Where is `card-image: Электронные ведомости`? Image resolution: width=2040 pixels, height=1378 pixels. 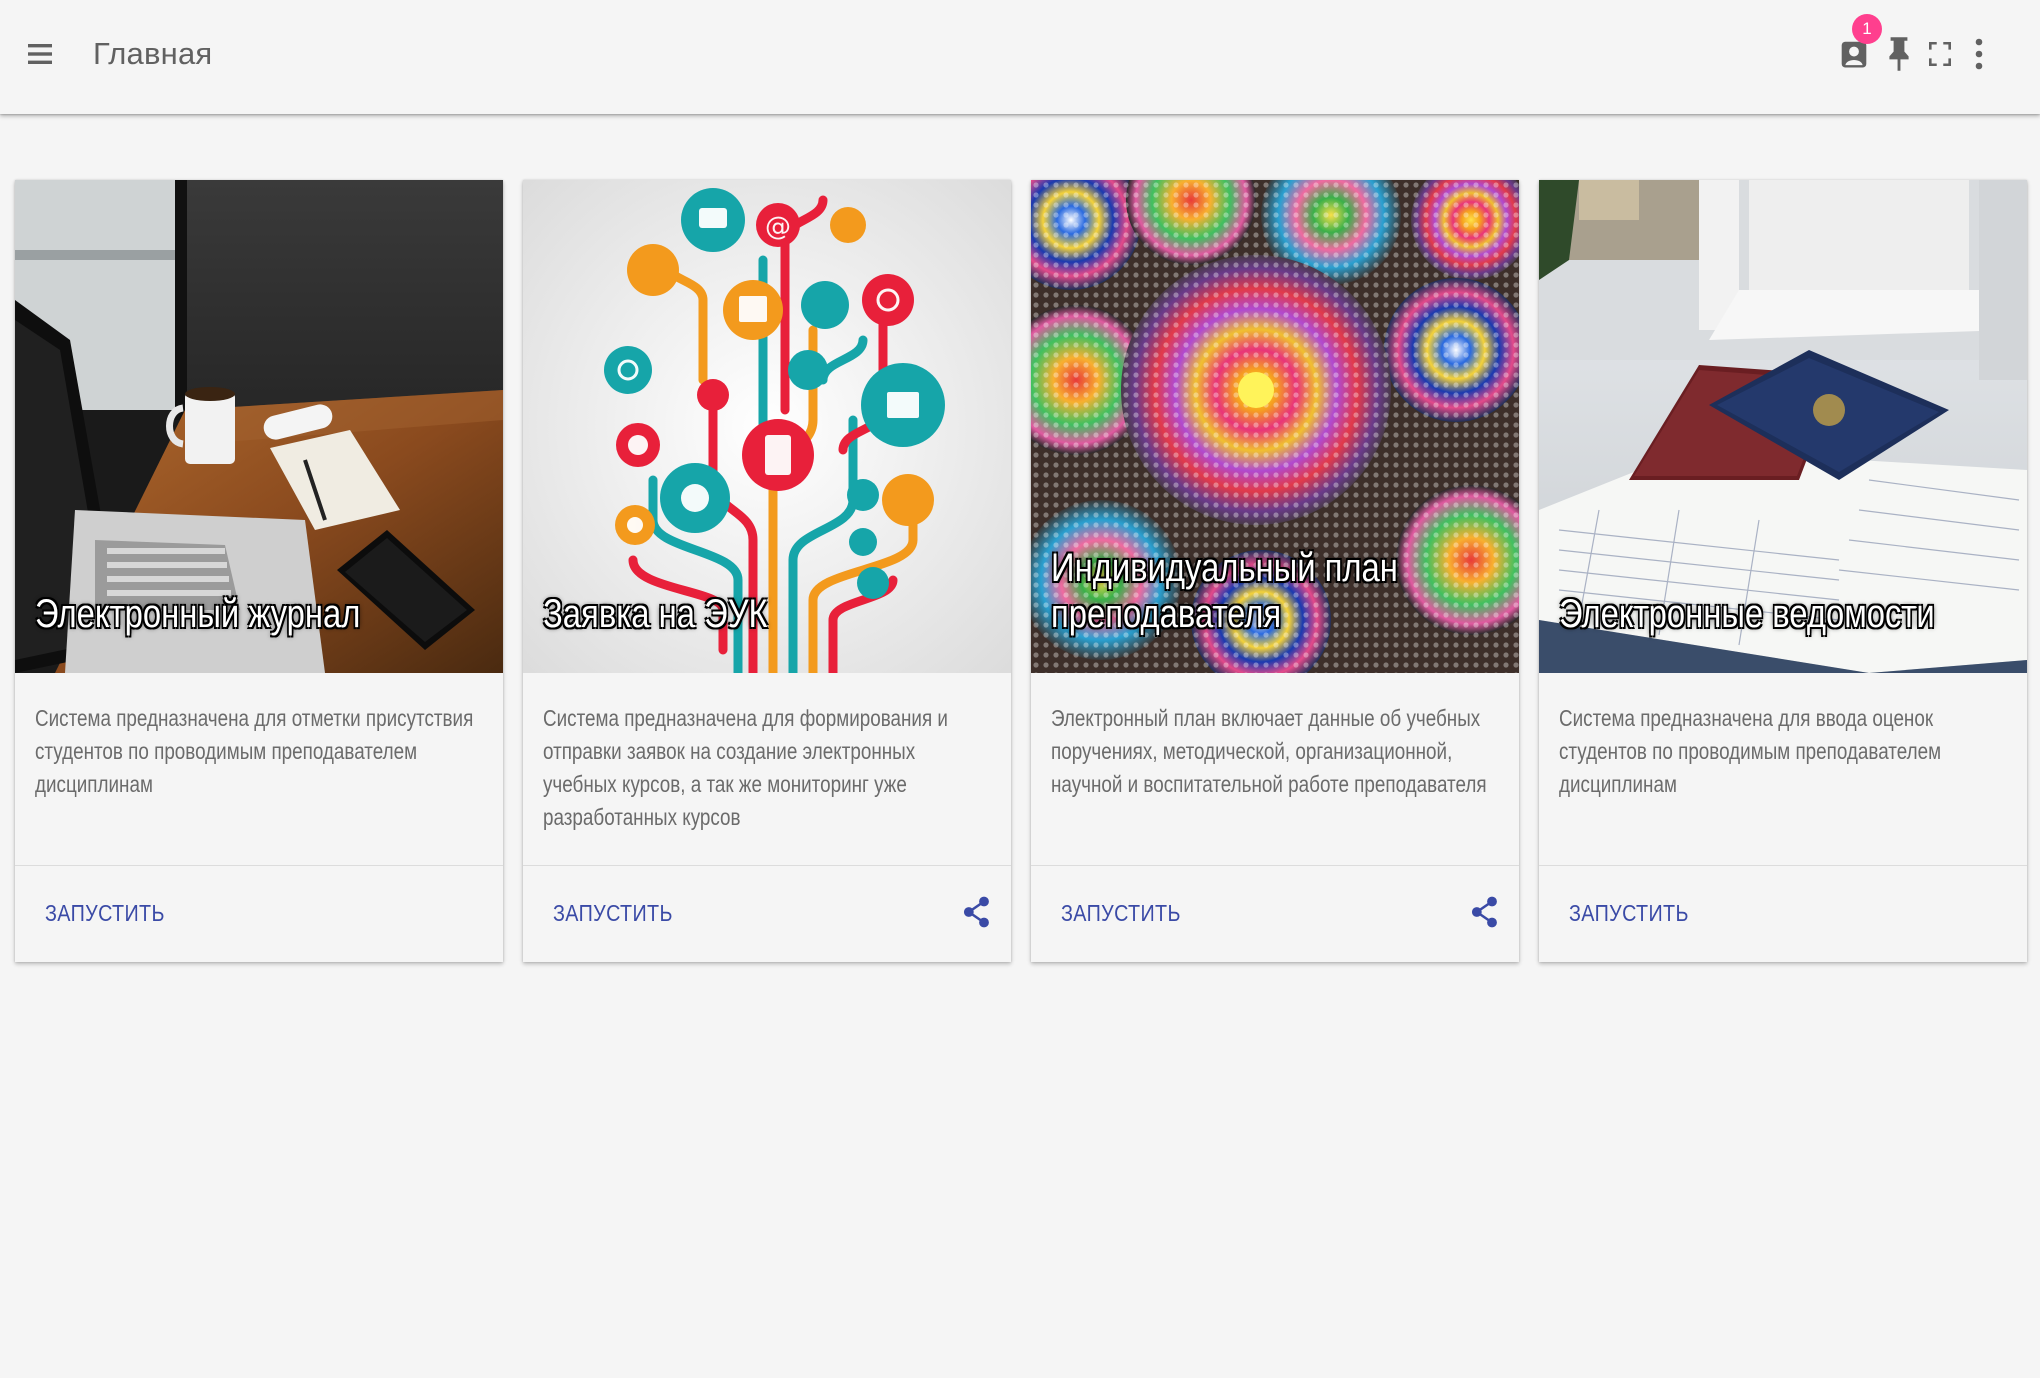 card-image: Электронные ведомости is located at coordinates (1783, 426).